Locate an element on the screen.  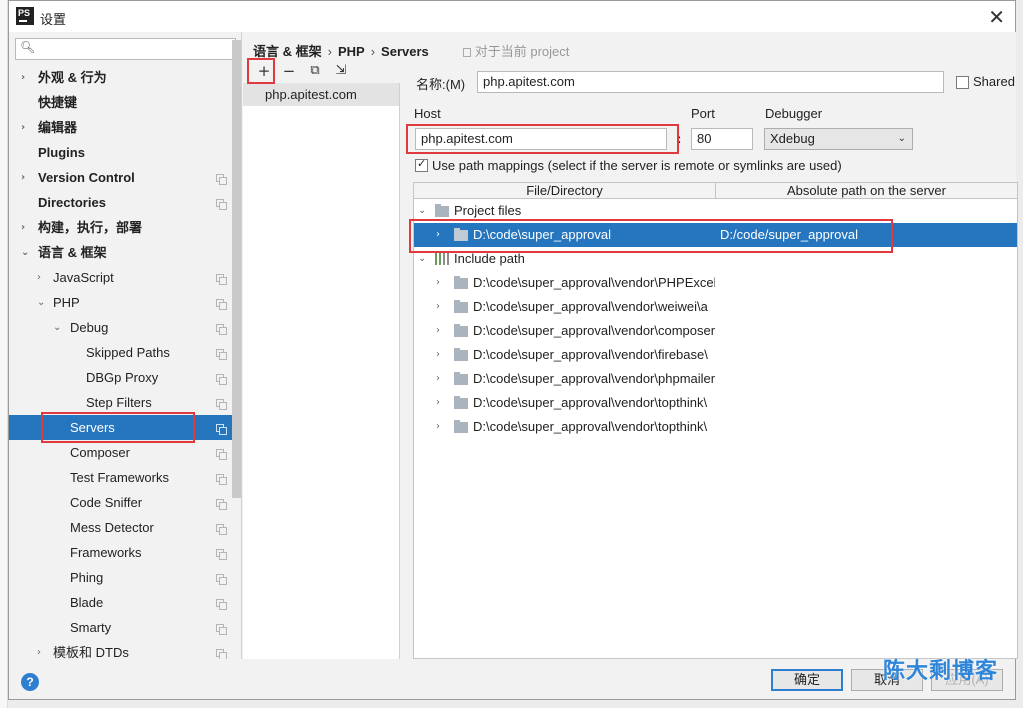
sidebar-item: › 编辑器 is located at coordinates (121, 127).